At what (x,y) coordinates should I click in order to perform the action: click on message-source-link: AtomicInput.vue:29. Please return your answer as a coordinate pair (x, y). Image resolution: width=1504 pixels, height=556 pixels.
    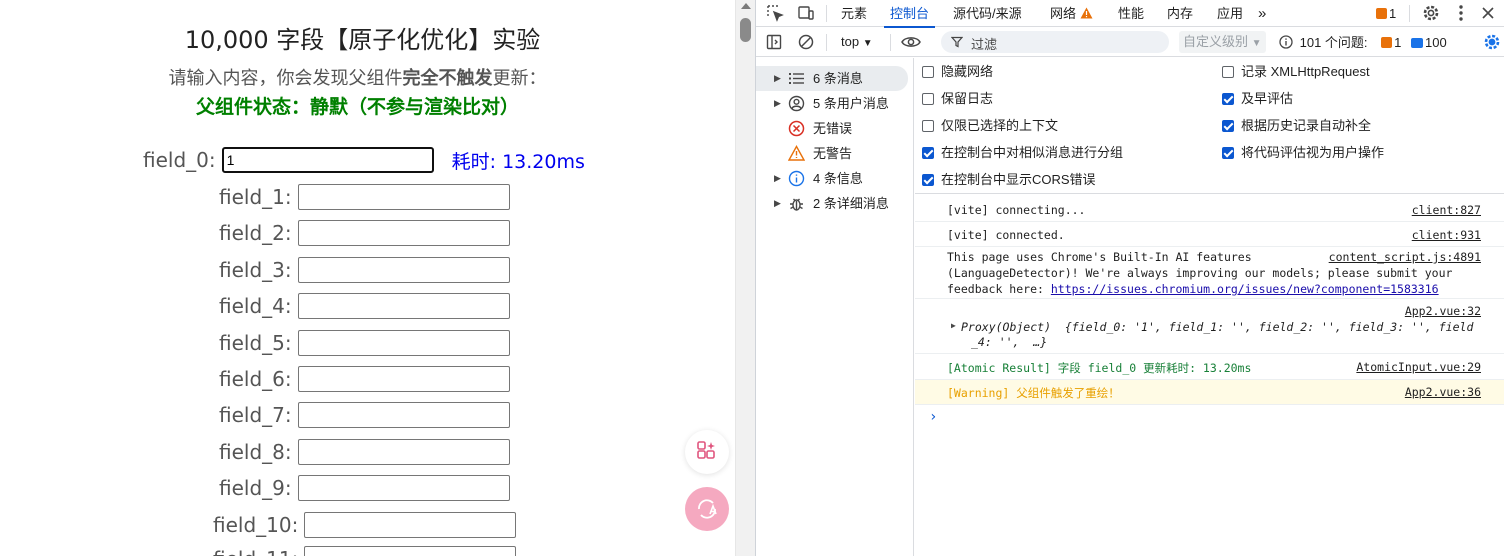
    Looking at the image, I should click on (1418, 367).